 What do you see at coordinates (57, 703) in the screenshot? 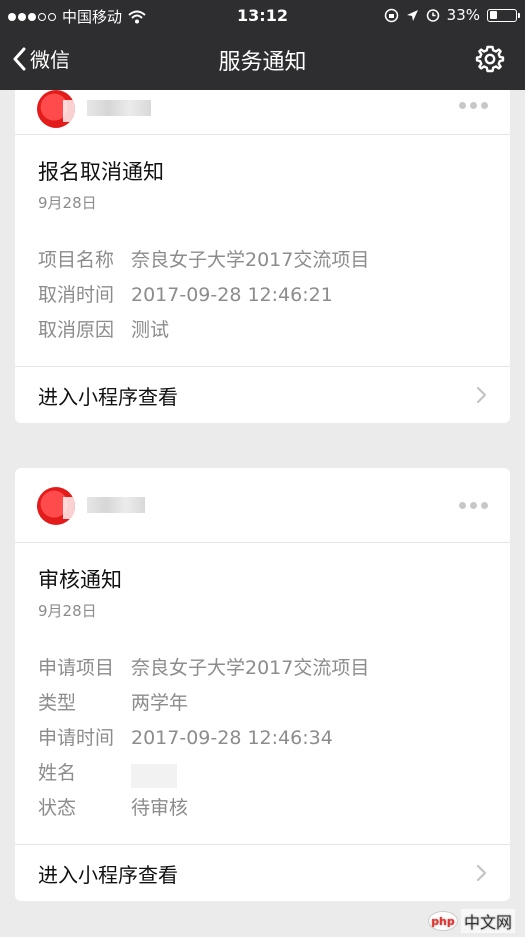
I see `field-label: 类型` at bounding box center [57, 703].